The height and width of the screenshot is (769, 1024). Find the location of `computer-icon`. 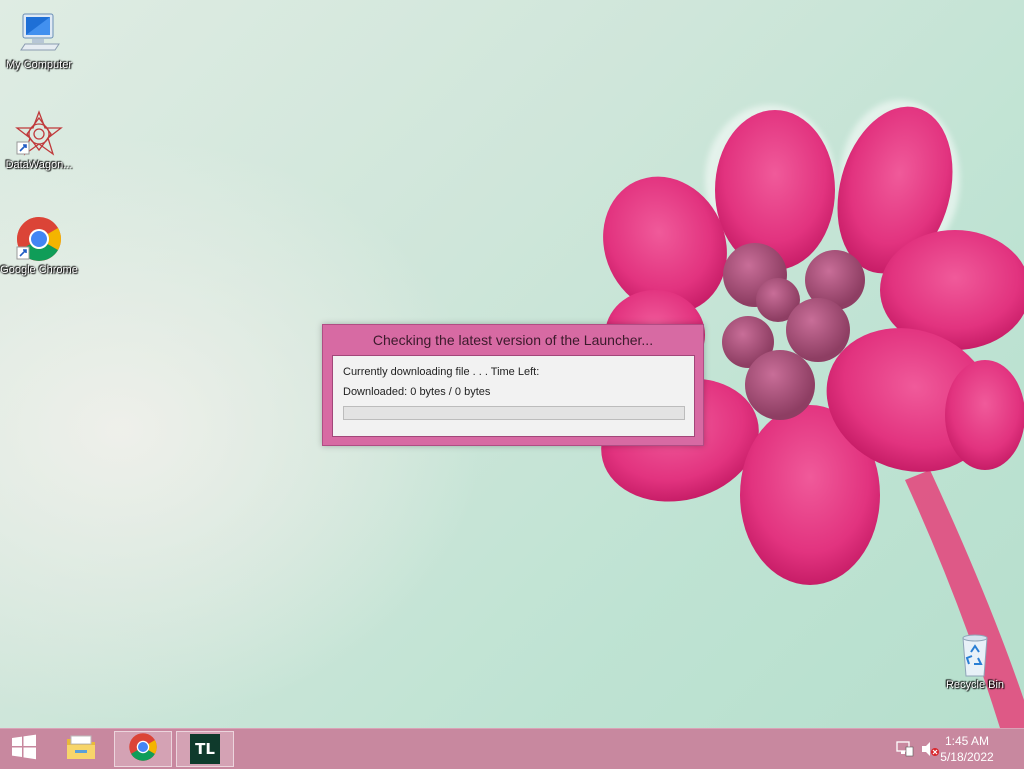

computer-icon is located at coordinates (39, 34).